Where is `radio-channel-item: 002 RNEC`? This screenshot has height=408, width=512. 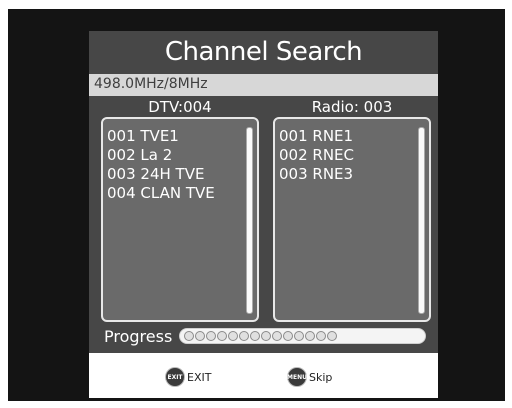
radio-channel-item: 002 RNEC is located at coordinates (316, 155).